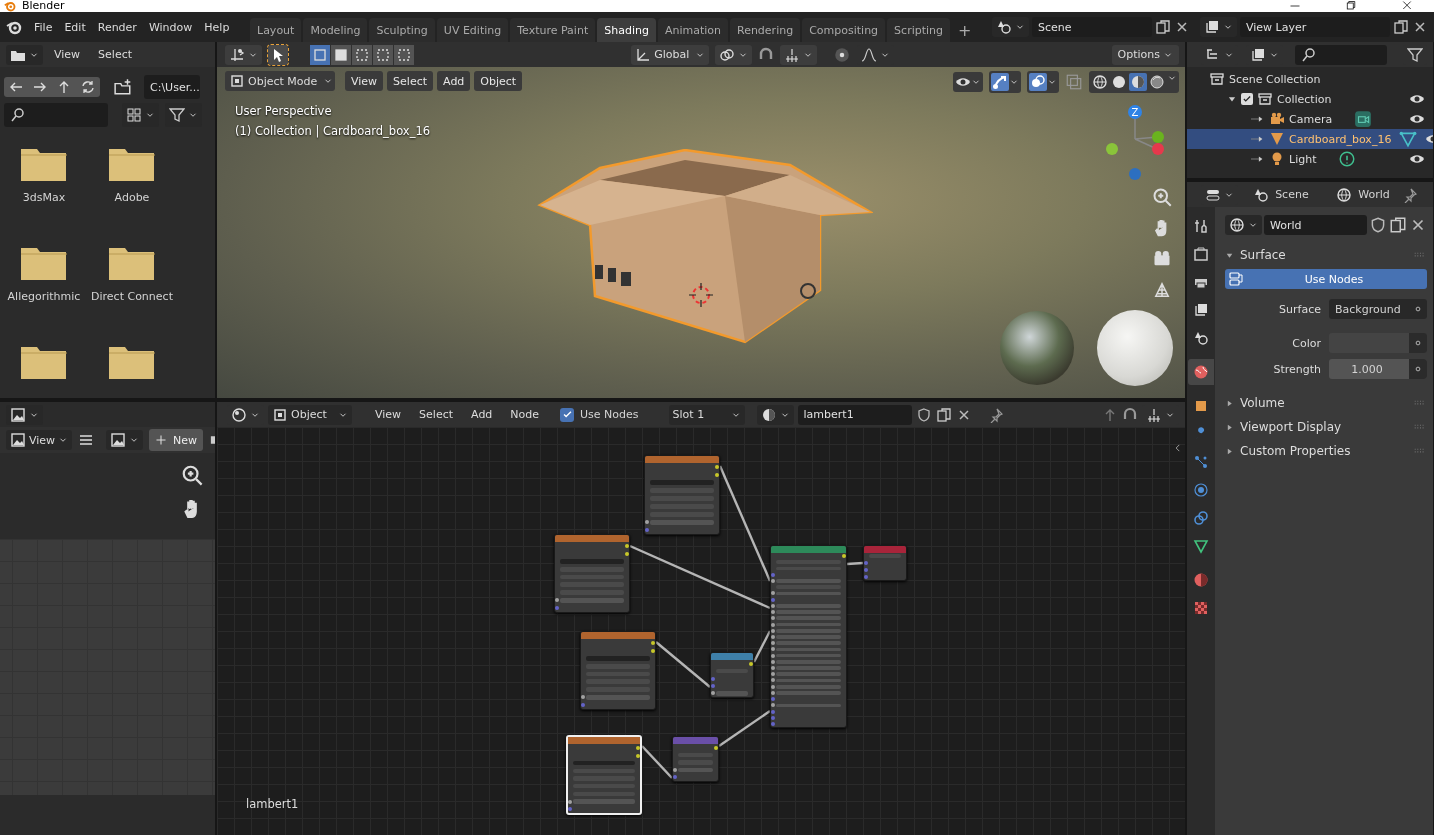 The height and width of the screenshot is (835, 1434). Describe the element at coordinates (1315, 27) in the screenshot. I see `view-layer-field: View Layer` at that location.